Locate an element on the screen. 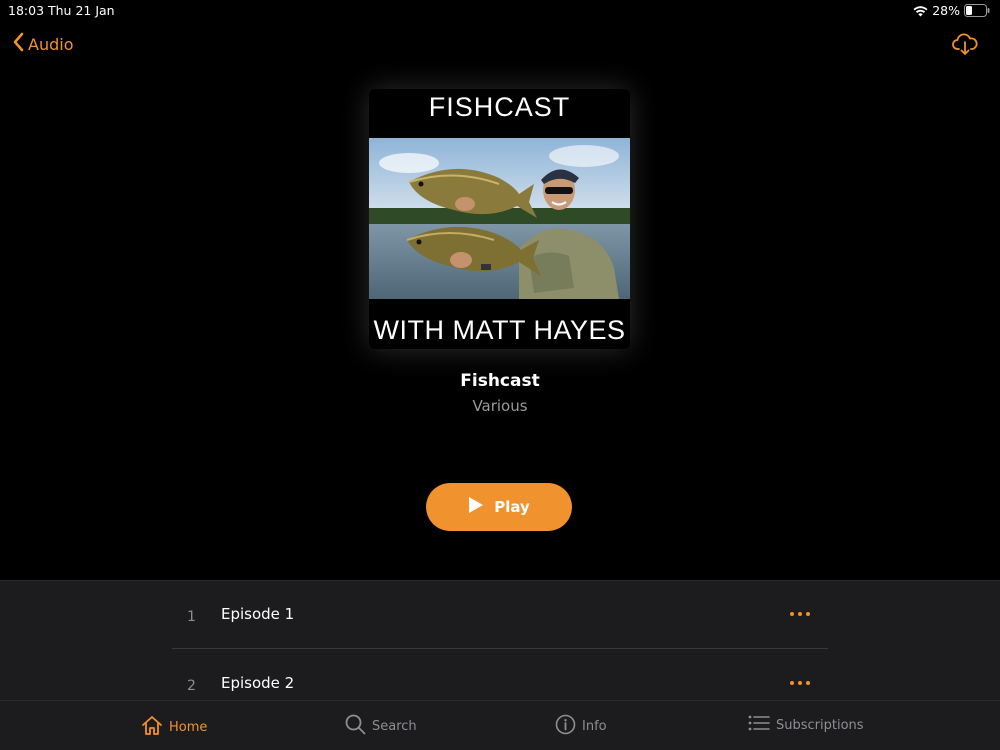  play-button: Play is located at coordinates (499, 507).